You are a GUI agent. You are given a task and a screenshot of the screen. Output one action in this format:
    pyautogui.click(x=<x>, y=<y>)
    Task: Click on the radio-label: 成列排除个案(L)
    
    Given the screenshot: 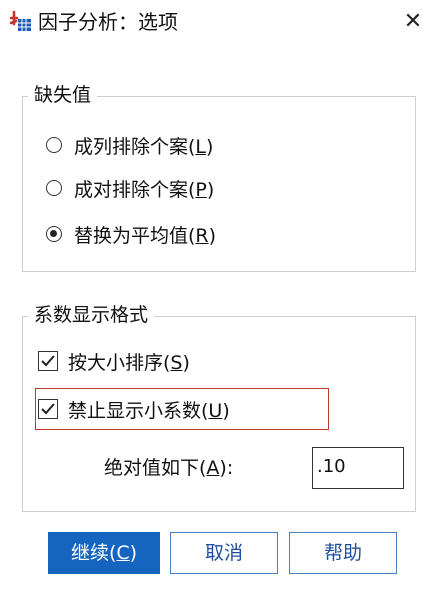 What is the action you would take?
    pyautogui.click(x=144, y=146)
    